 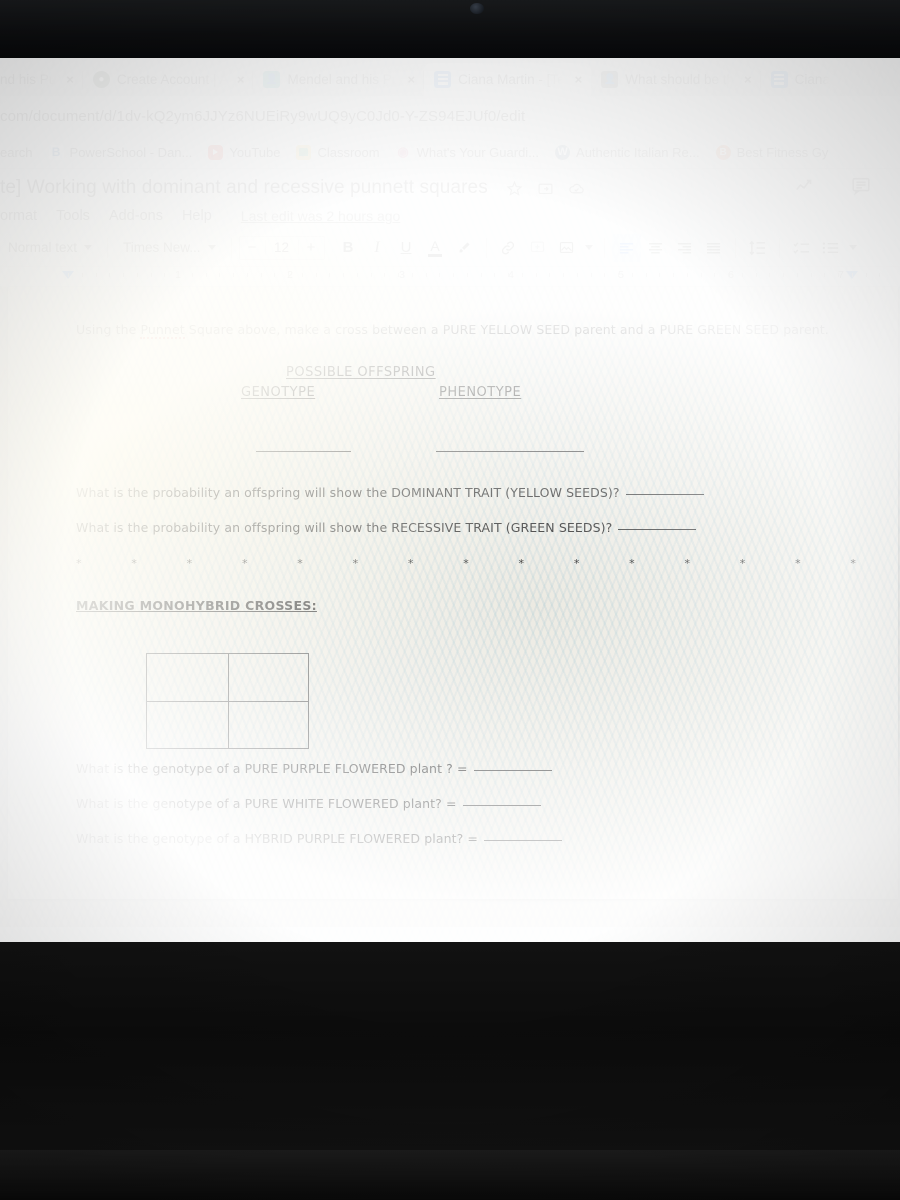 I want to click on image-options-caret, so click(x=589, y=248).